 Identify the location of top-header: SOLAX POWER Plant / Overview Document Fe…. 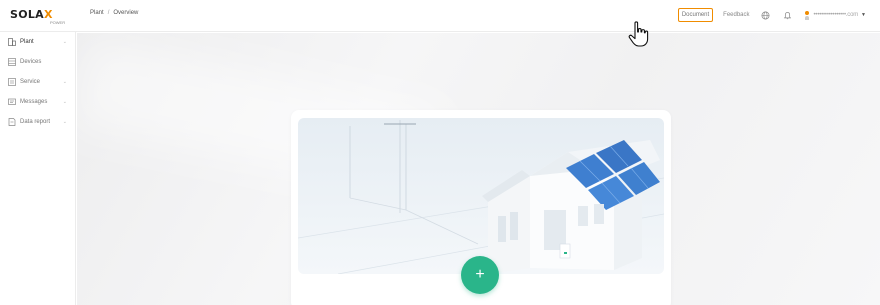
(440, 16).